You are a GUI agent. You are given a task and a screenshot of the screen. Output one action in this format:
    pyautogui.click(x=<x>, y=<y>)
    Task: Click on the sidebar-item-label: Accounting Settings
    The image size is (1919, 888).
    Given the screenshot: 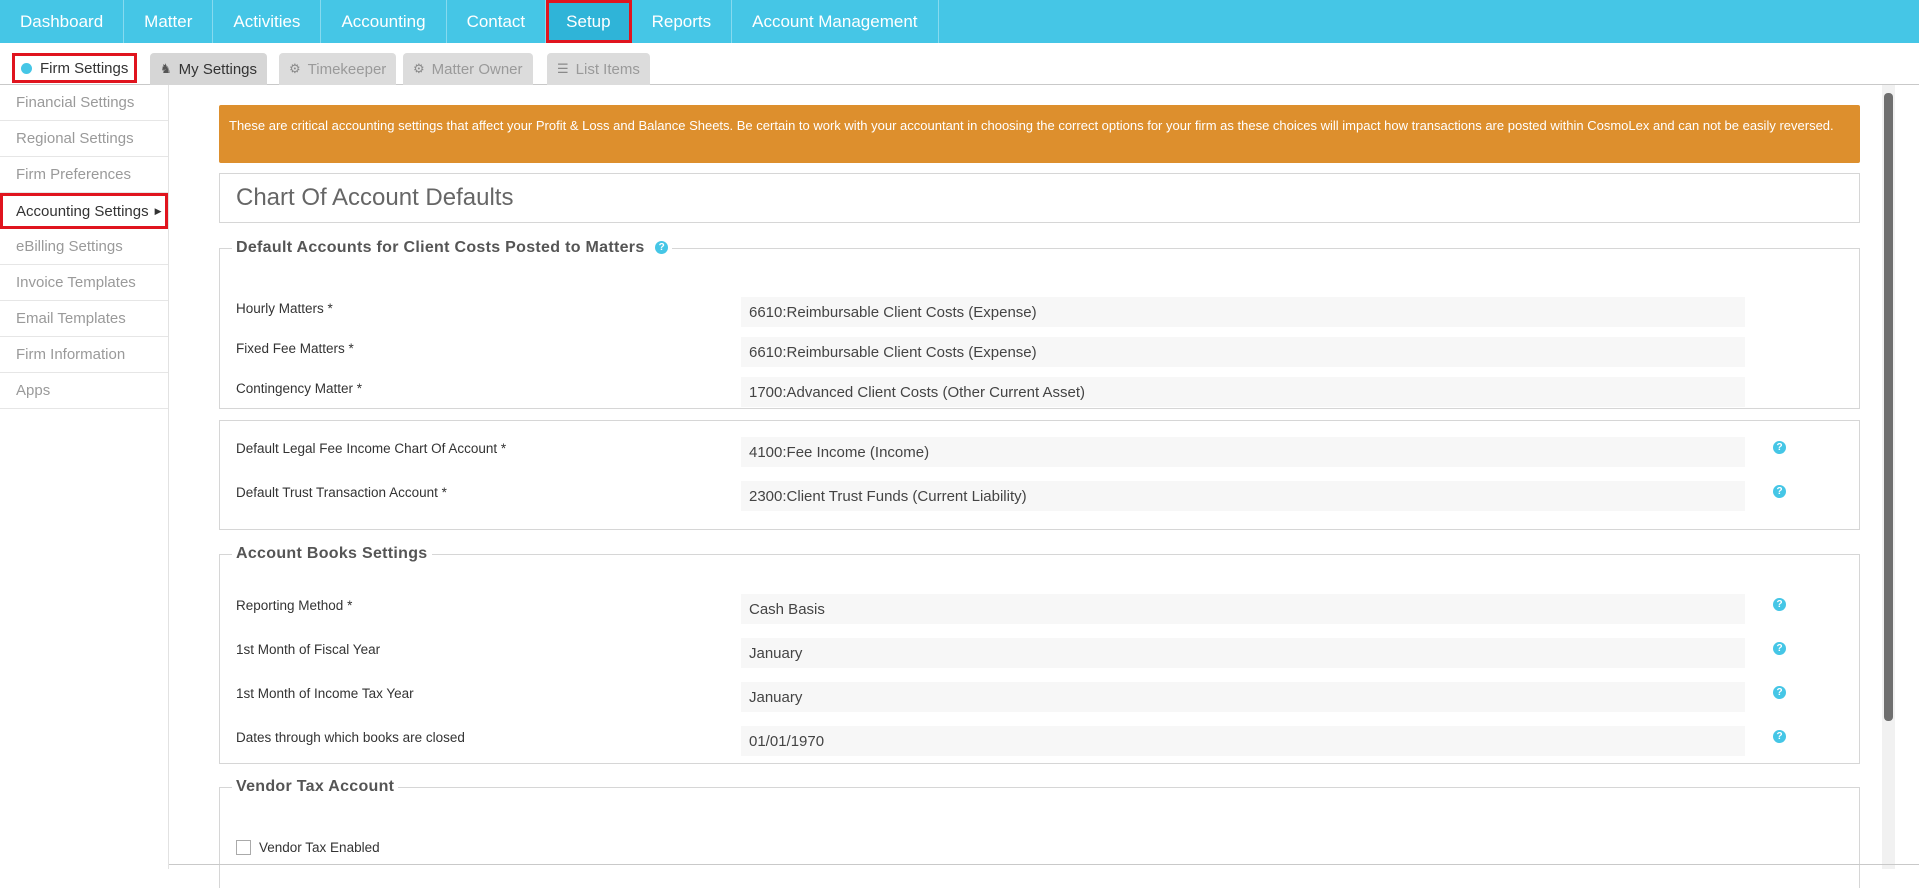 What is the action you would take?
    pyautogui.click(x=82, y=211)
    